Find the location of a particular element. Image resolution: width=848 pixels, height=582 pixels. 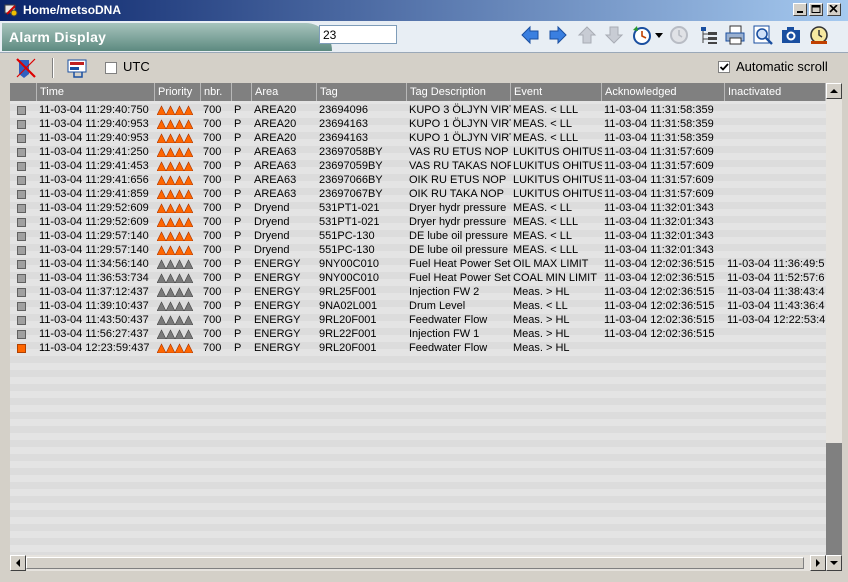

header-inactivated: Inactivated is located at coordinates (775, 92).